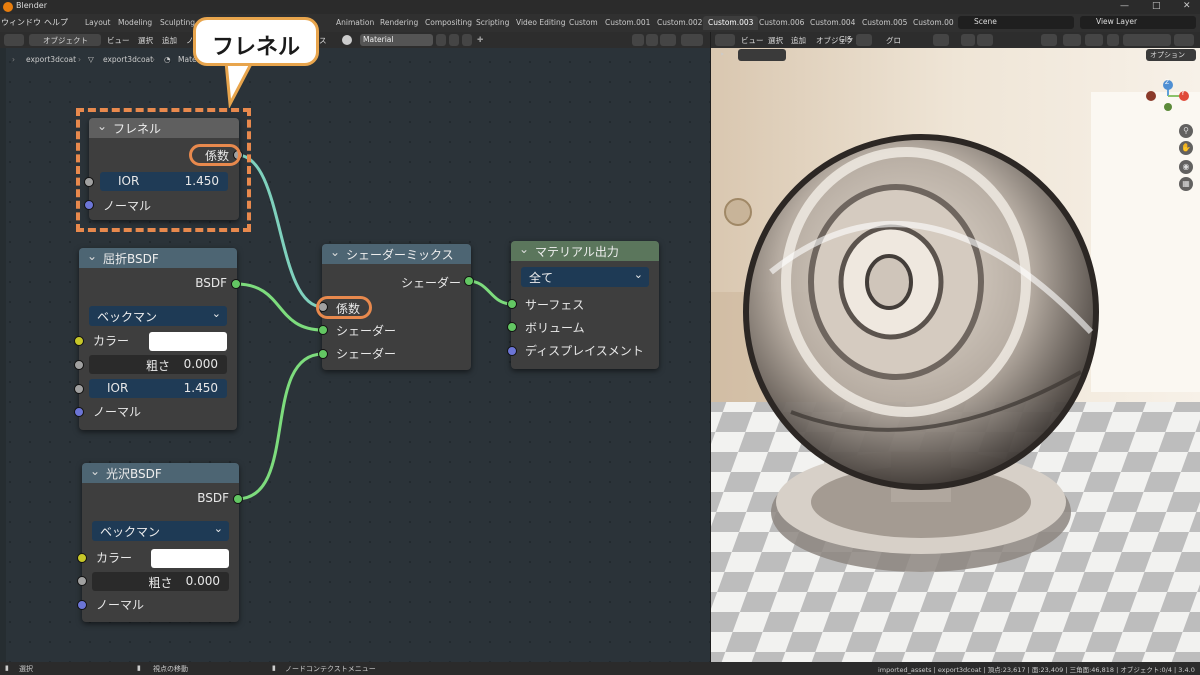 The width and height of the screenshot is (1200, 675). I want to click on refraction-ior-value: 1.450, so click(200, 388).